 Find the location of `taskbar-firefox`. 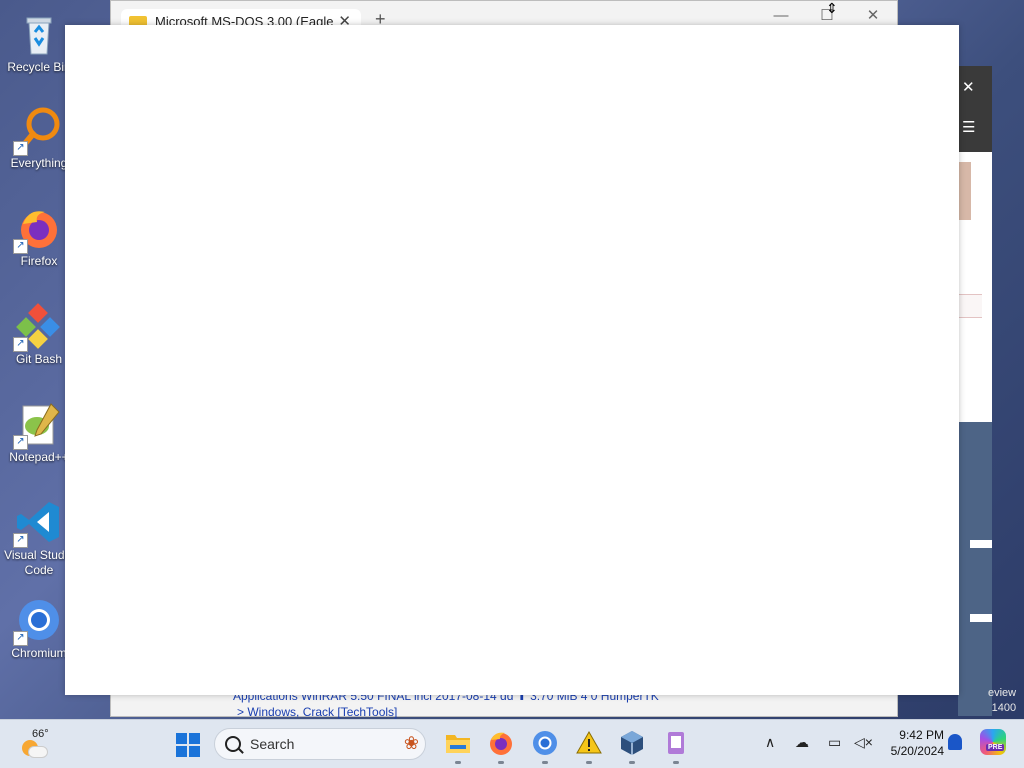

taskbar-firefox is located at coordinates (501, 746).